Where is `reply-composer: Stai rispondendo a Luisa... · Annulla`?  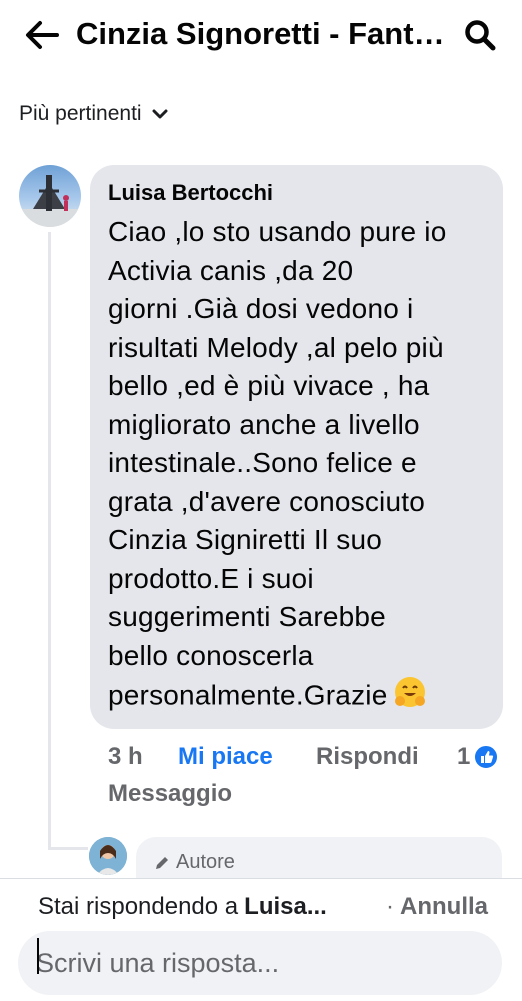
reply-composer: Stai rispondendo a Luisa... · Annulla is located at coordinates (261, 939).